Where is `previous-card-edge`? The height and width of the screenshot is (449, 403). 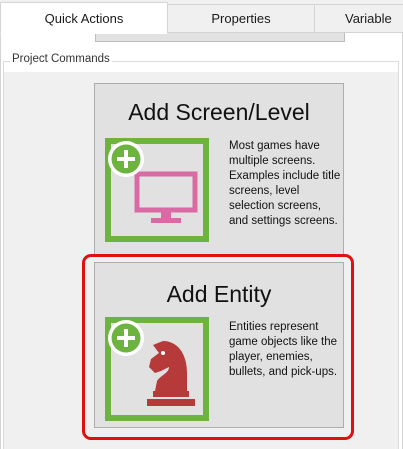
previous-card-edge is located at coordinates (220, 37).